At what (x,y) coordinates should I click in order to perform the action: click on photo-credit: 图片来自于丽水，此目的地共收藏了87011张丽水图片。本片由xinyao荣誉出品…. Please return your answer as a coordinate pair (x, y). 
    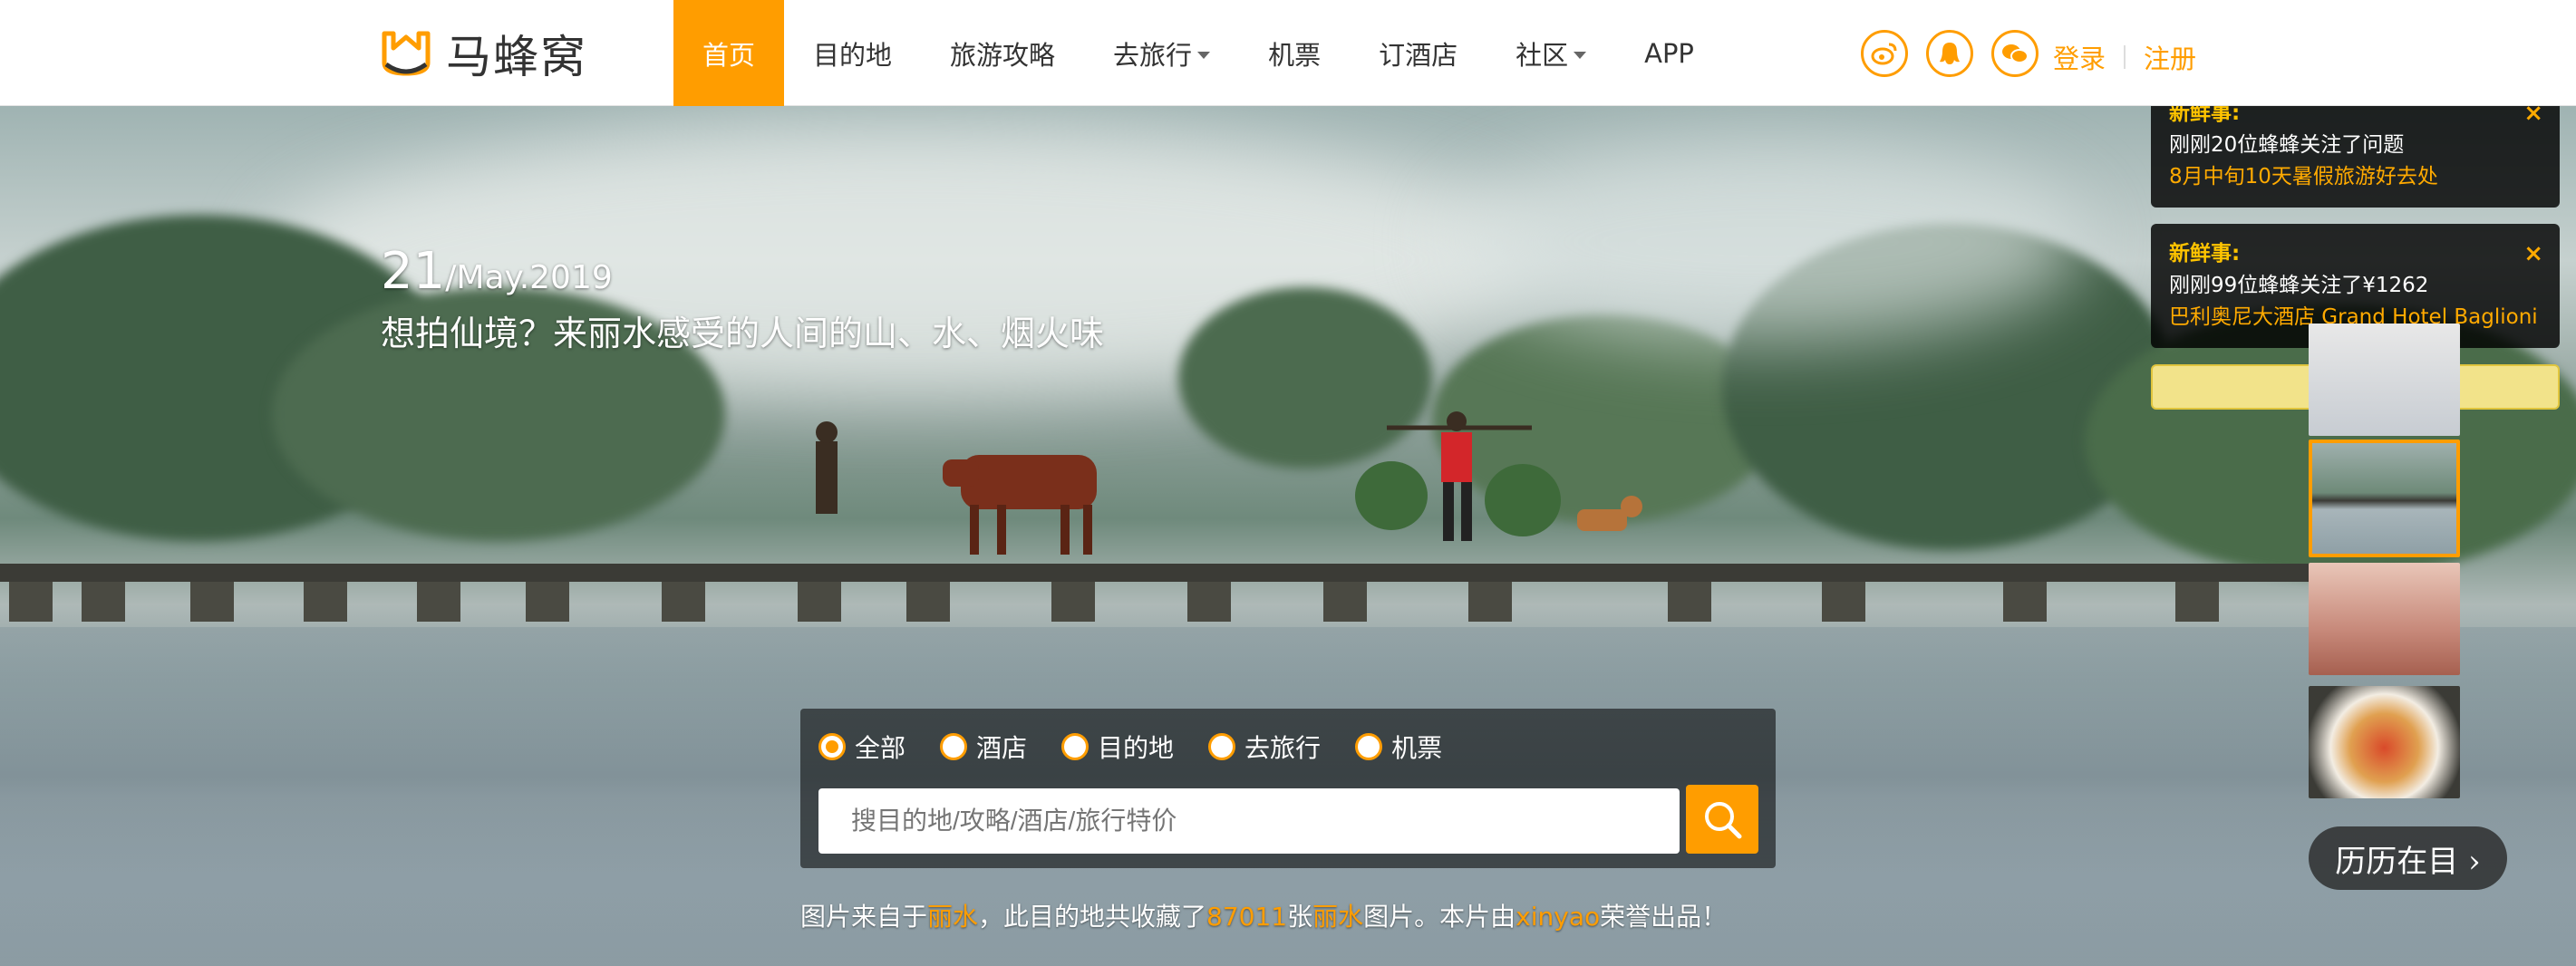
    Looking at the image, I should click on (1263, 915).